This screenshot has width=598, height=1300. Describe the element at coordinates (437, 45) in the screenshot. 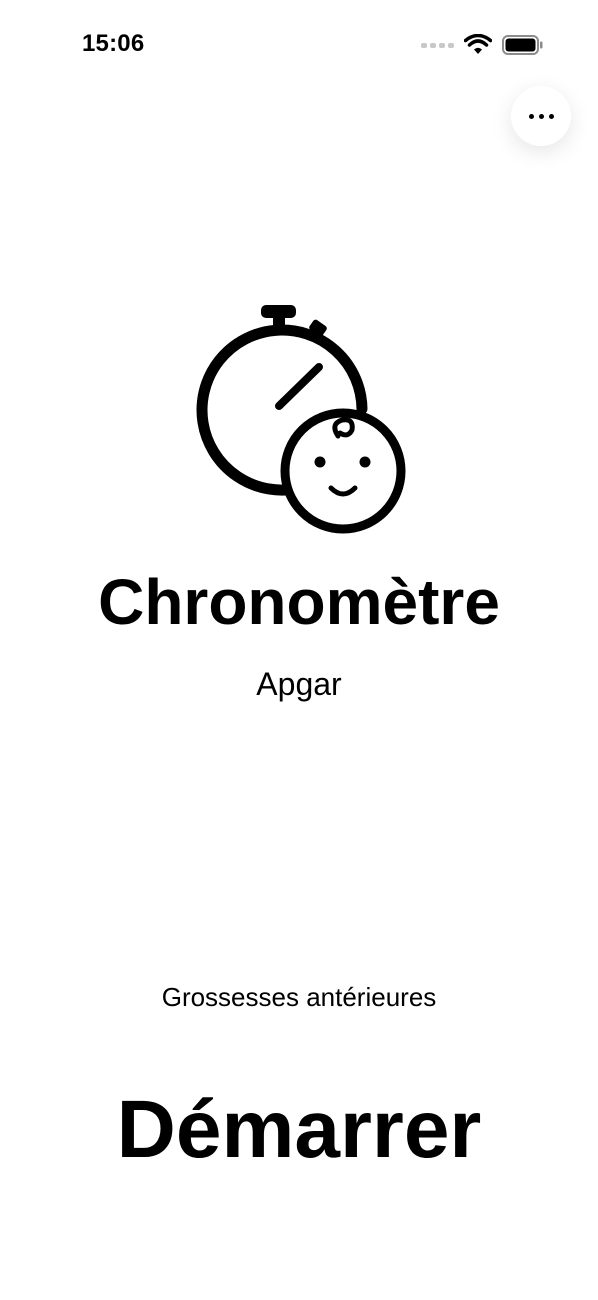

I see `signal-icon` at that location.